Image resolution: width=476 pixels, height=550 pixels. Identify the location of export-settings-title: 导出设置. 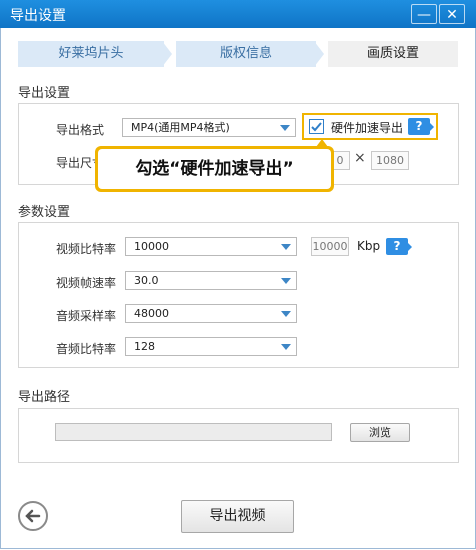
(44, 93).